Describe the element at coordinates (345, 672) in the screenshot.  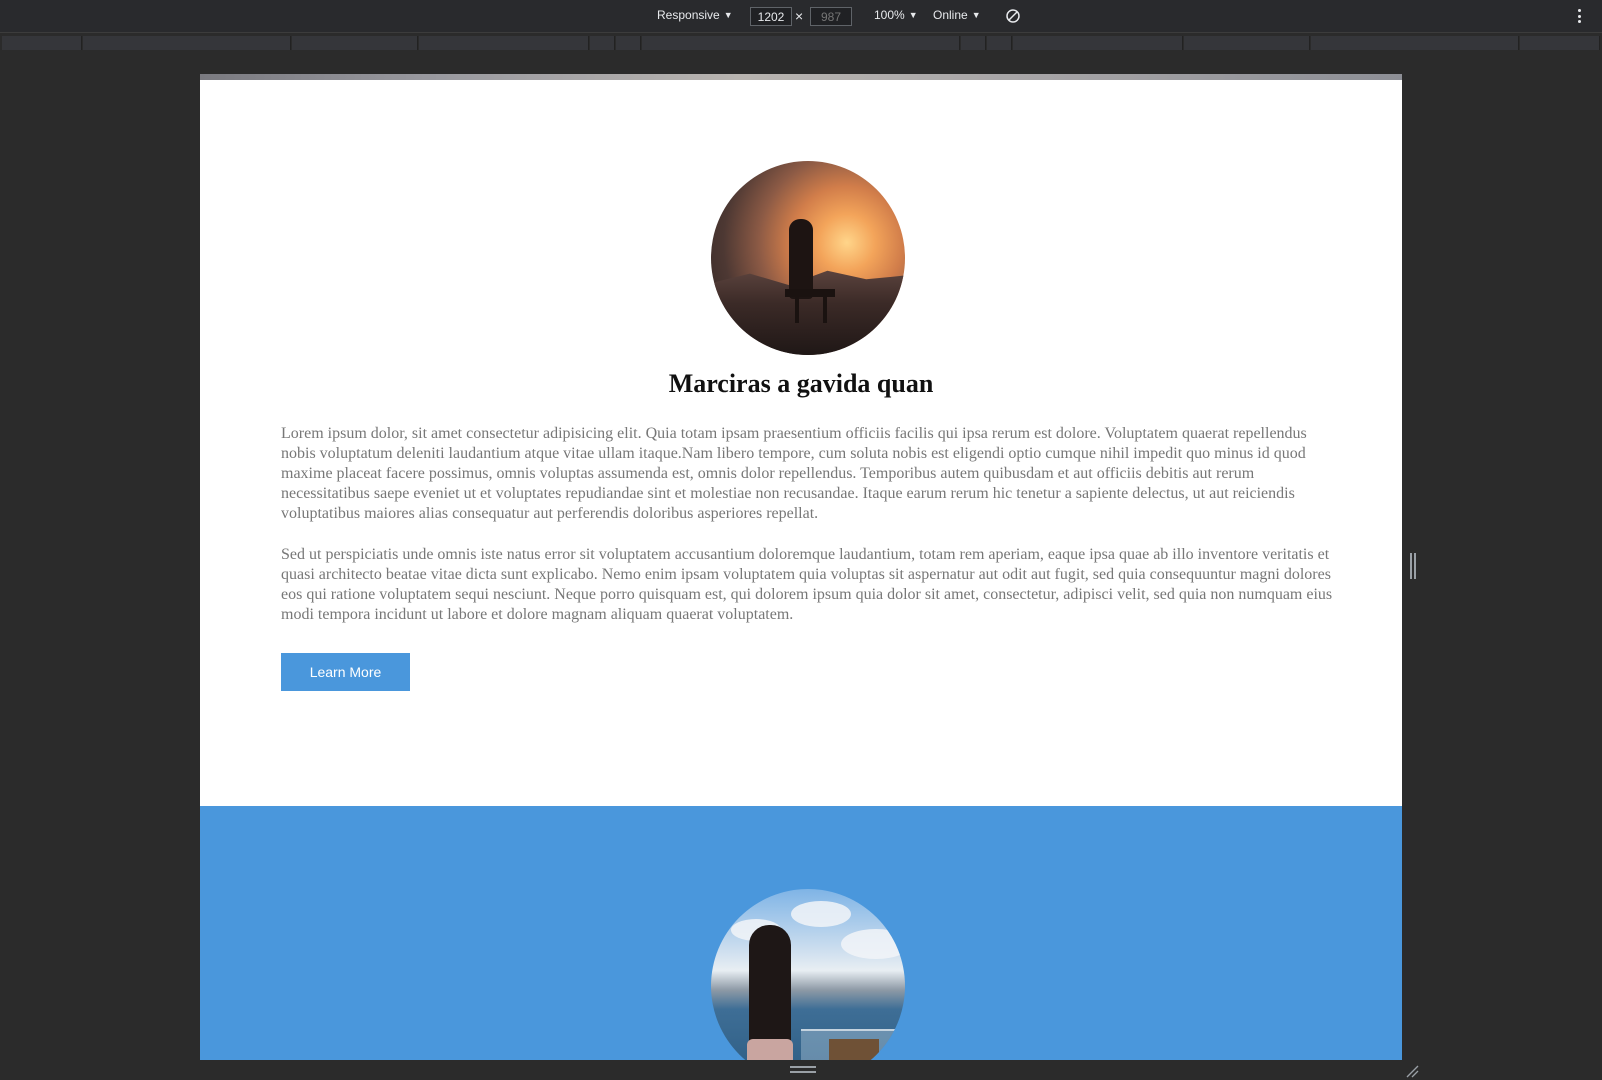
I see `learn-more-button: Learn More` at that location.